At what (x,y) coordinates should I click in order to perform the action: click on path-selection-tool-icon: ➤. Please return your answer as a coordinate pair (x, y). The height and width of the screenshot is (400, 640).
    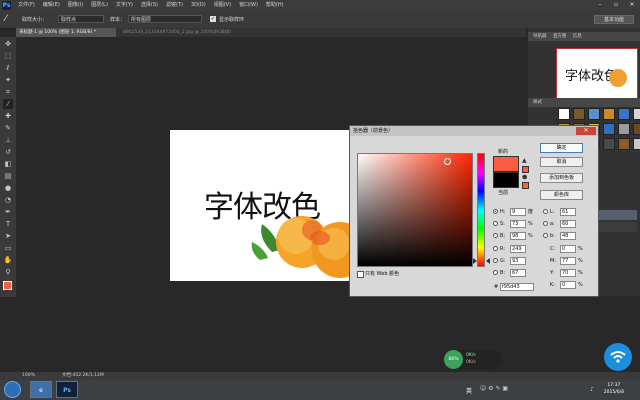
    Looking at the image, I should click on (8, 236).